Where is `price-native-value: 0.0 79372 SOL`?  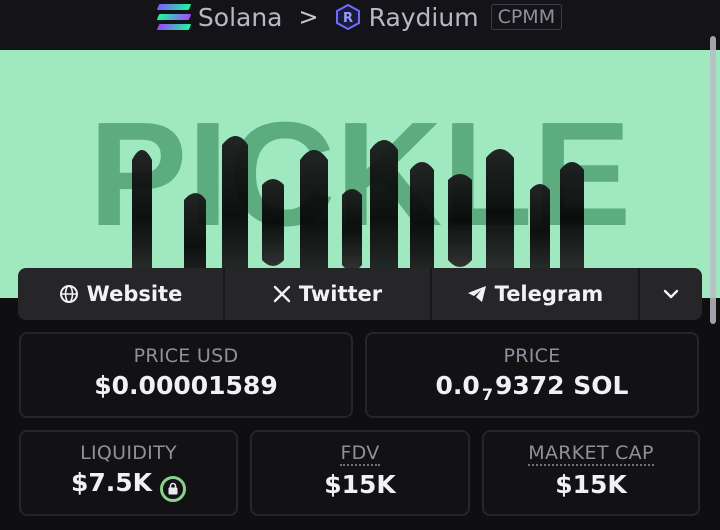
price-native-value: 0.0 79372 SOL is located at coordinates (532, 387).